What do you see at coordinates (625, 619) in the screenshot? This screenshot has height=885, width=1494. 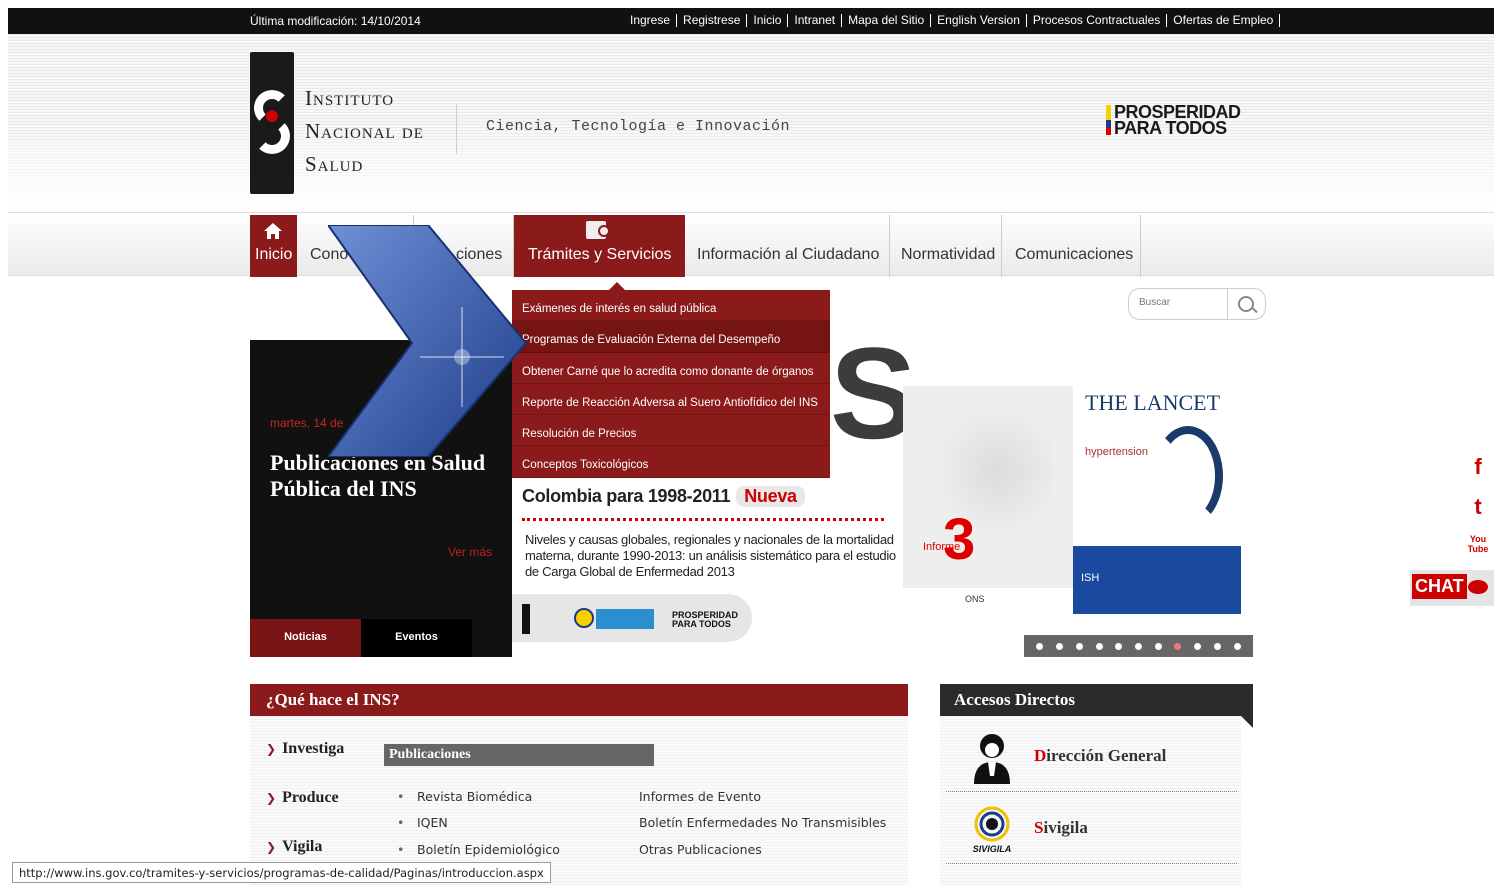 I see `minsalud-logo-icon` at bounding box center [625, 619].